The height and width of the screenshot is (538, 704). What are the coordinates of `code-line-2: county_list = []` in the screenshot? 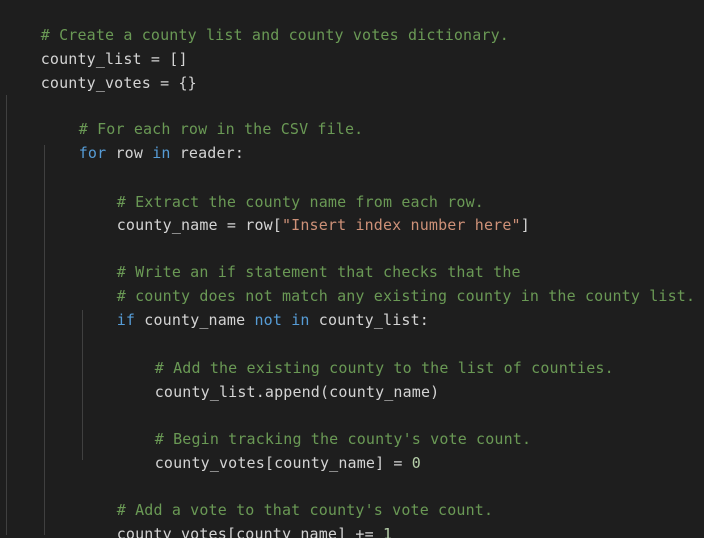 It's located at (96, 47).